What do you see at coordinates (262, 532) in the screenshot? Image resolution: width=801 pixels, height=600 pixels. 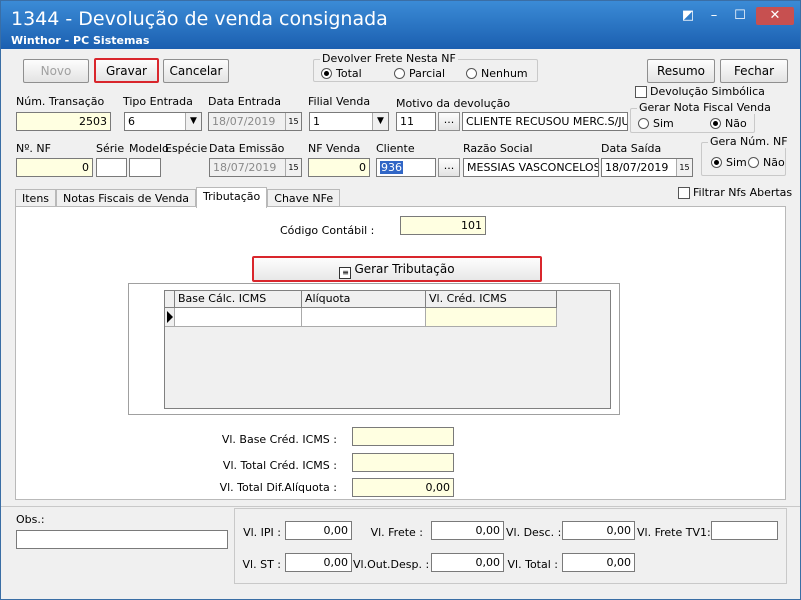 I see `vl-ipi-label: Vl. IPI :` at bounding box center [262, 532].